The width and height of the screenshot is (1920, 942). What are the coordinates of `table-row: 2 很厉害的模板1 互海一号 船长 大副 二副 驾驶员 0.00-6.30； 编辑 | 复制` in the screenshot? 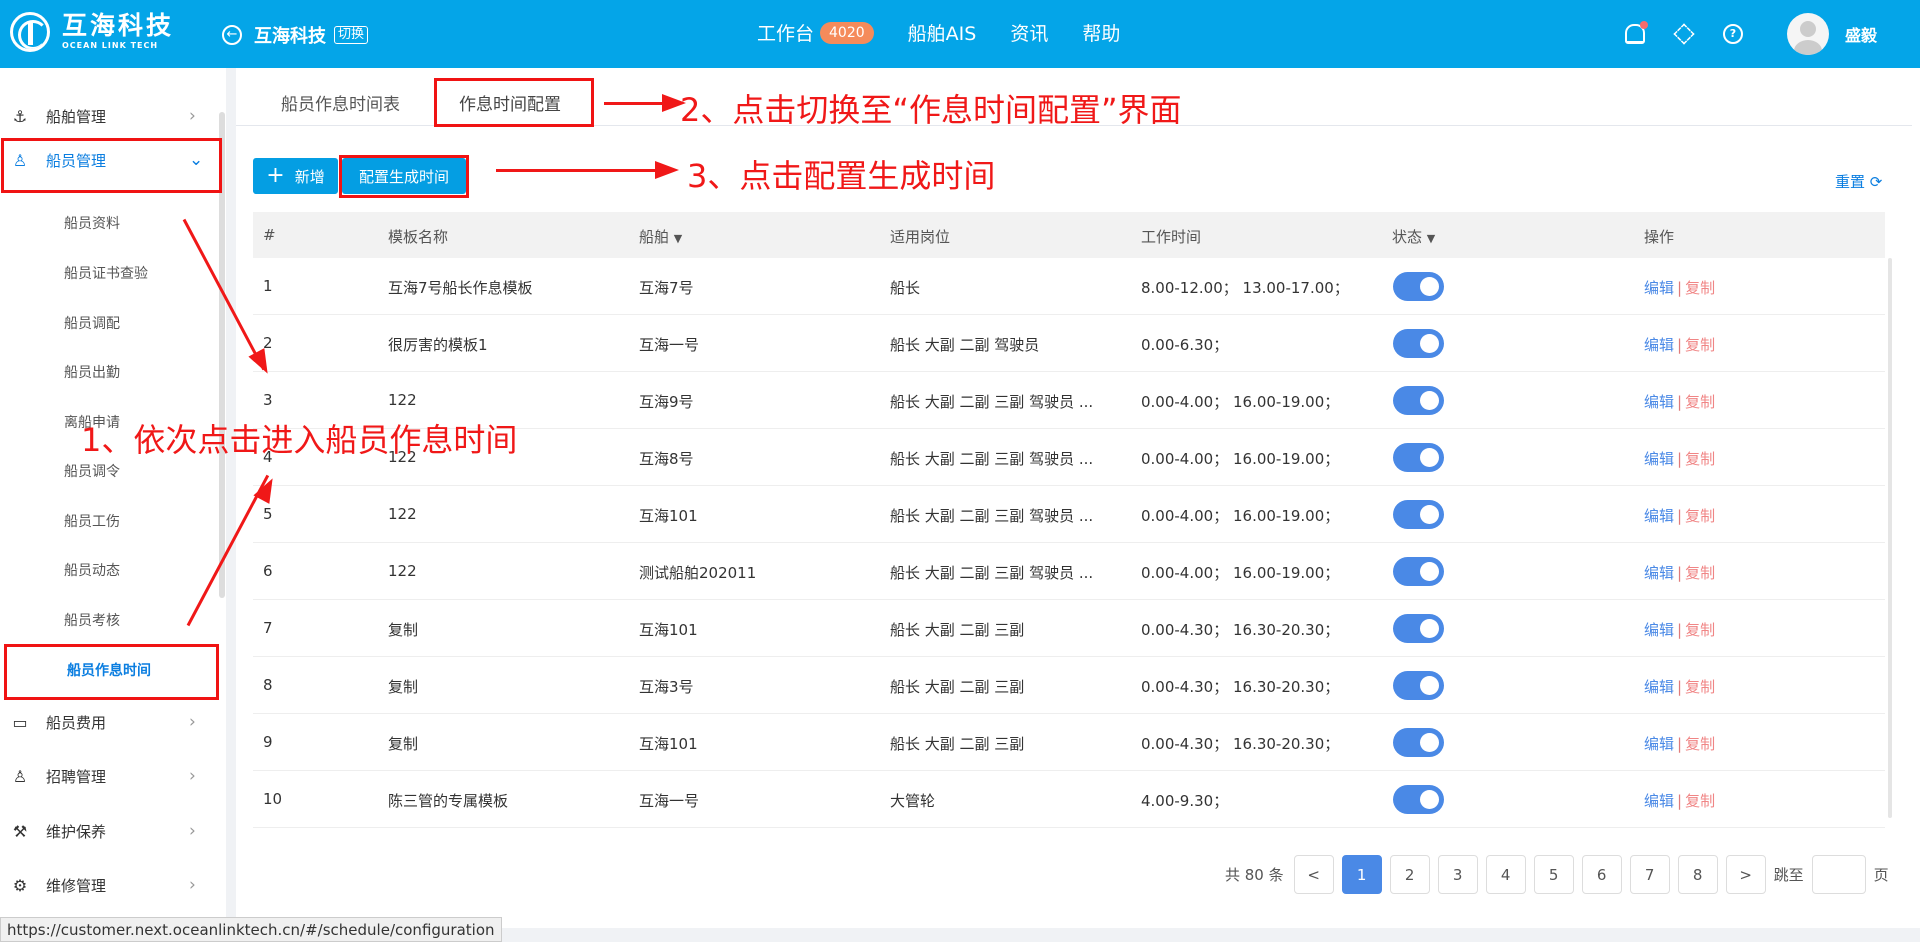 It's located at (1069, 343).